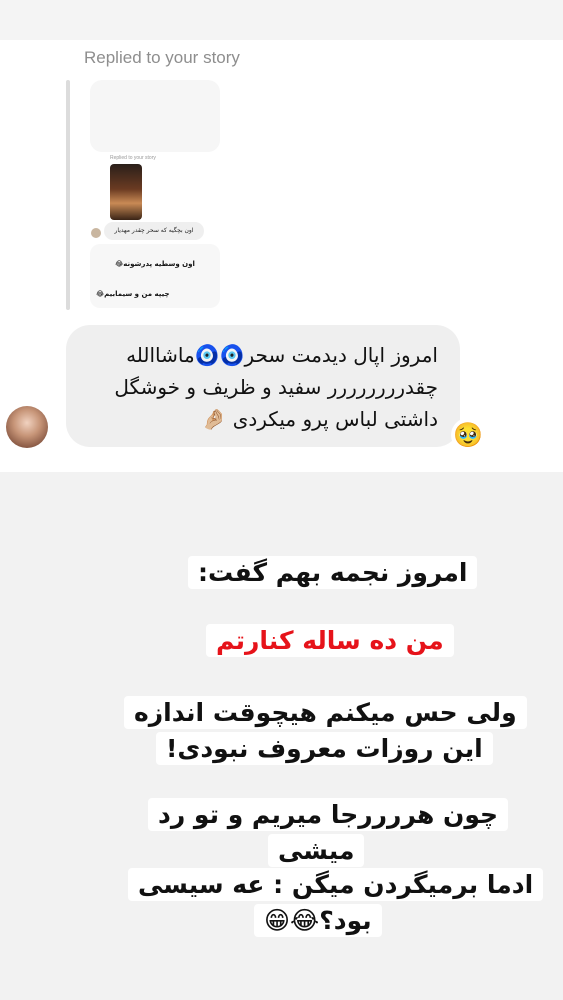  Describe the element at coordinates (162, 57) in the screenshot. I see `replied-to-story-label: Replied to your story` at that location.